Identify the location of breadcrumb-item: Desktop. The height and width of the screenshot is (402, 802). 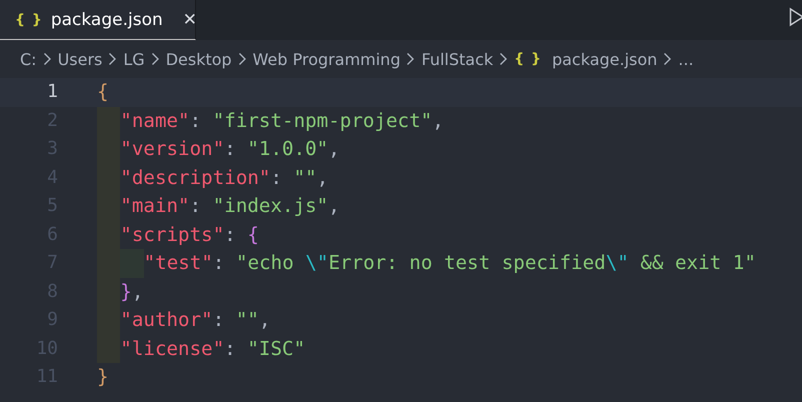
(199, 59).